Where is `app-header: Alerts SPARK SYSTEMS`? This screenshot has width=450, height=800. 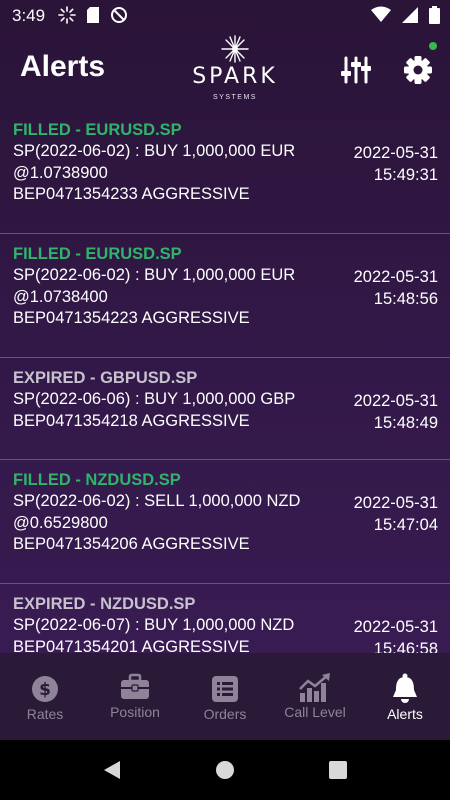
app-header: Alerts SPARK SYSTEMS is located at coordinates (225, 71).